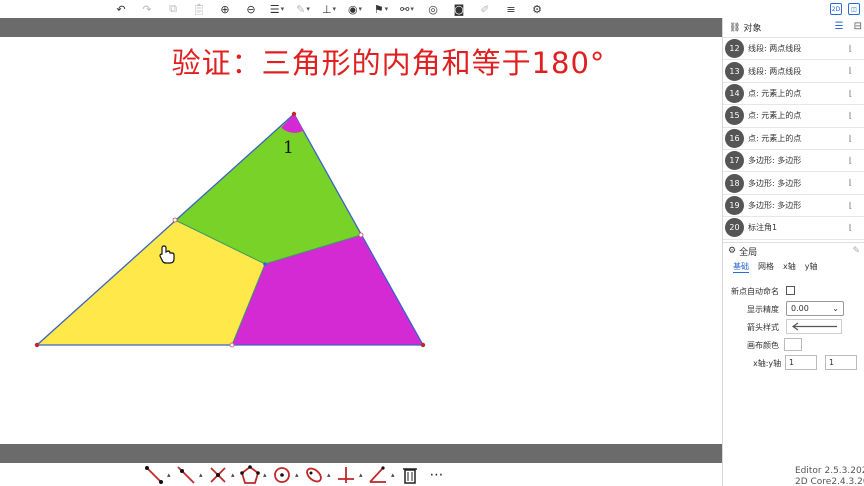  I want to click on 2d-view-icon: 2D, so click(836, 9).